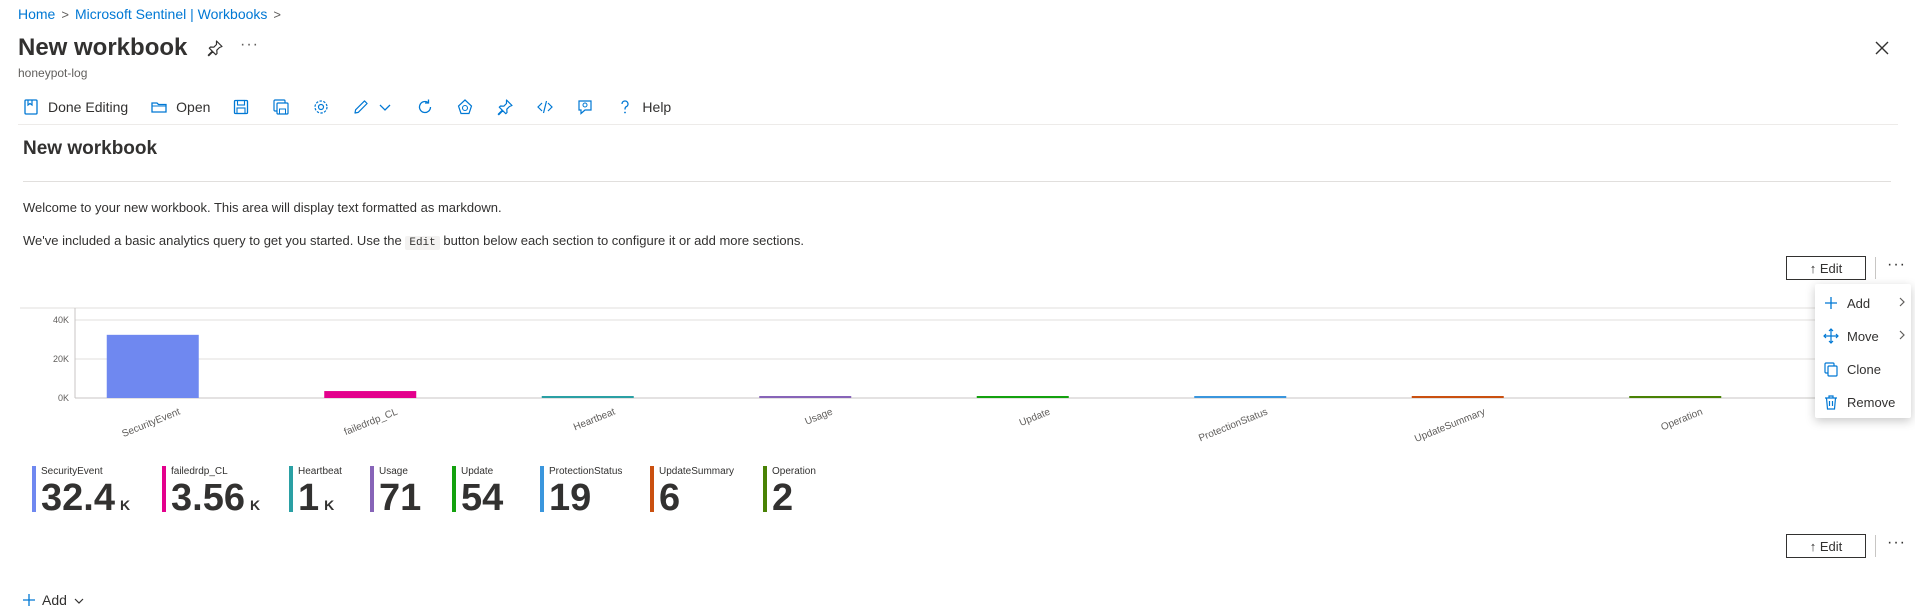 Image resolution: width=1915 pixels, height=608 pixels. I want to click on menu-item-label: Clone, so click(1864, 369).